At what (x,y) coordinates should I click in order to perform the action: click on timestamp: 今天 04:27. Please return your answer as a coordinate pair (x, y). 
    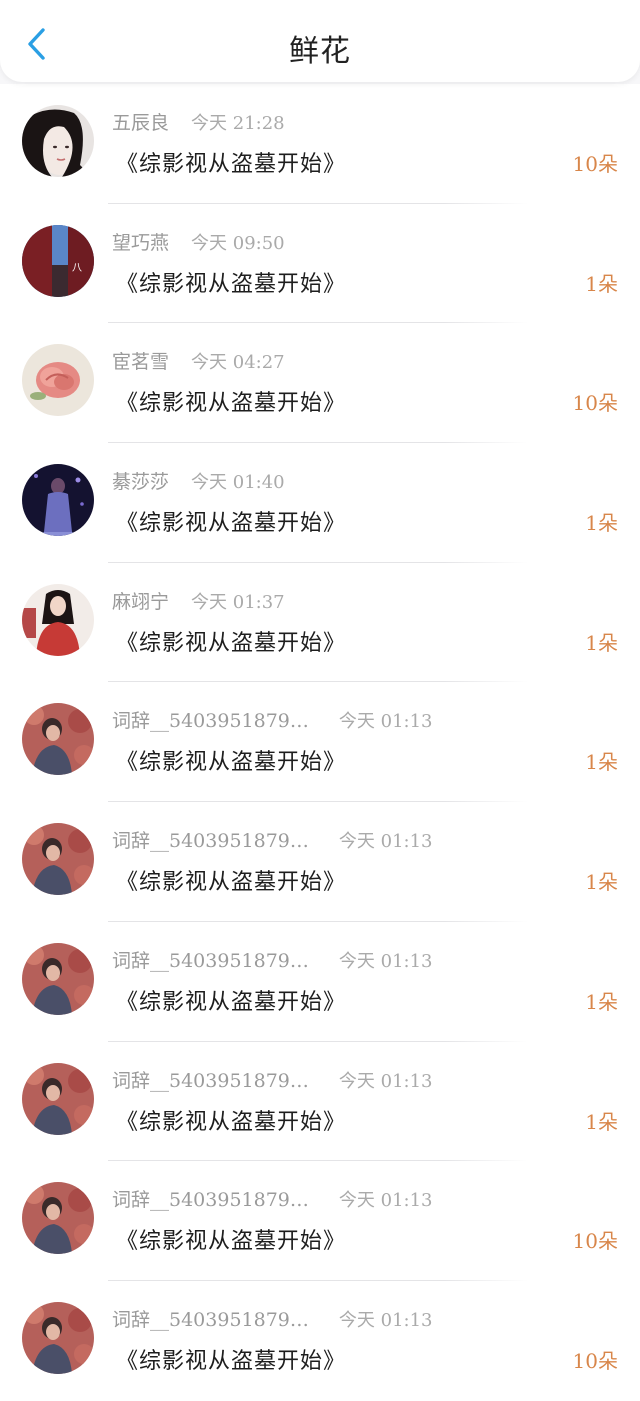
    Looking at the image, I should click on (238, 363).